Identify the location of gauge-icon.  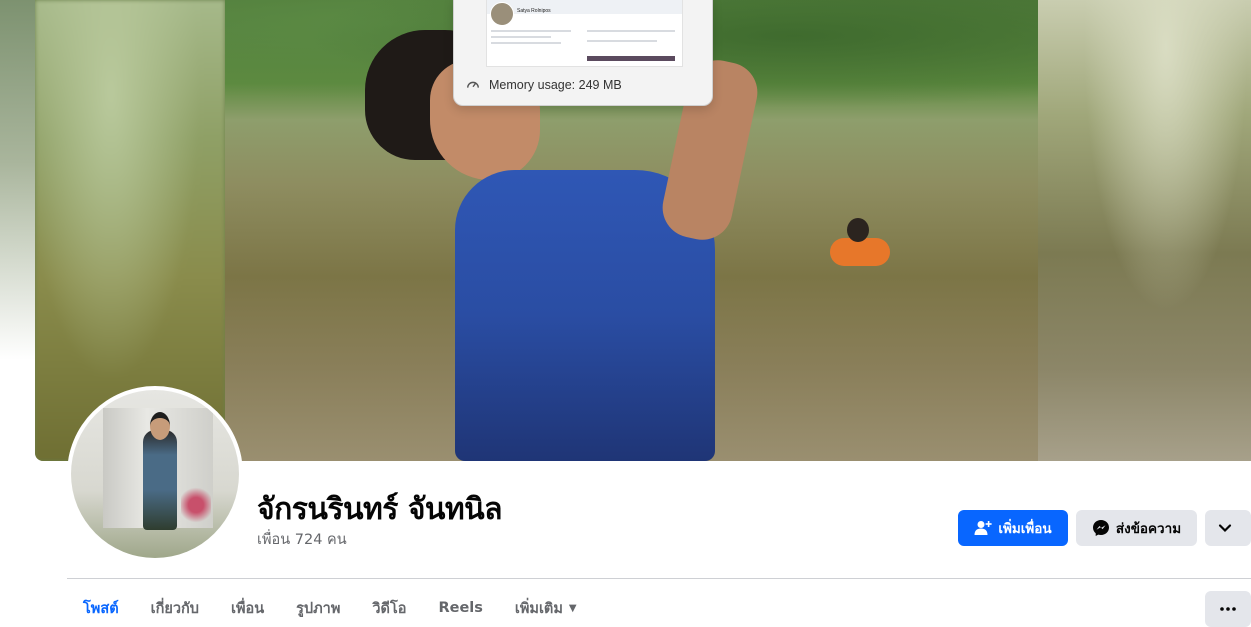
(473, 84).